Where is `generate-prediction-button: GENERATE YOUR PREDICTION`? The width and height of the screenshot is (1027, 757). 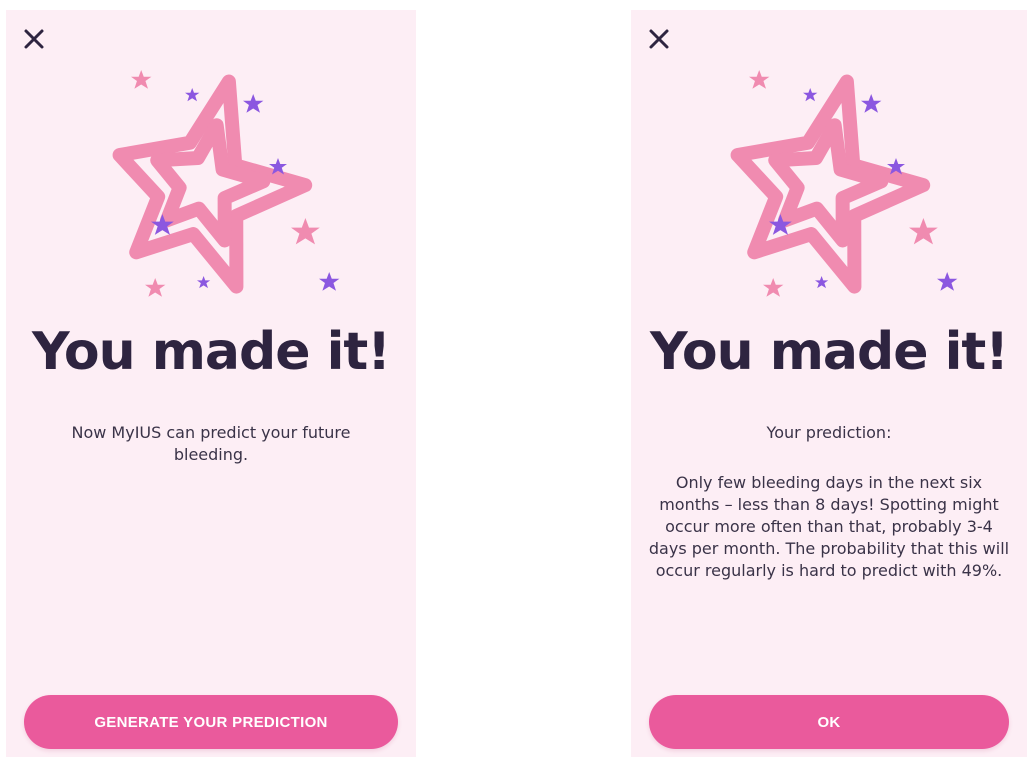 generate-prediction-button: GENERATE YOUR PREDICTION is located at coordinates (211, 722).